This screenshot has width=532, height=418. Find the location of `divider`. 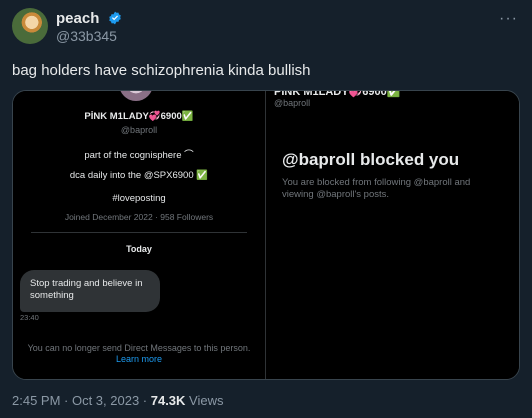

divider is located at coordinates (139, 232).